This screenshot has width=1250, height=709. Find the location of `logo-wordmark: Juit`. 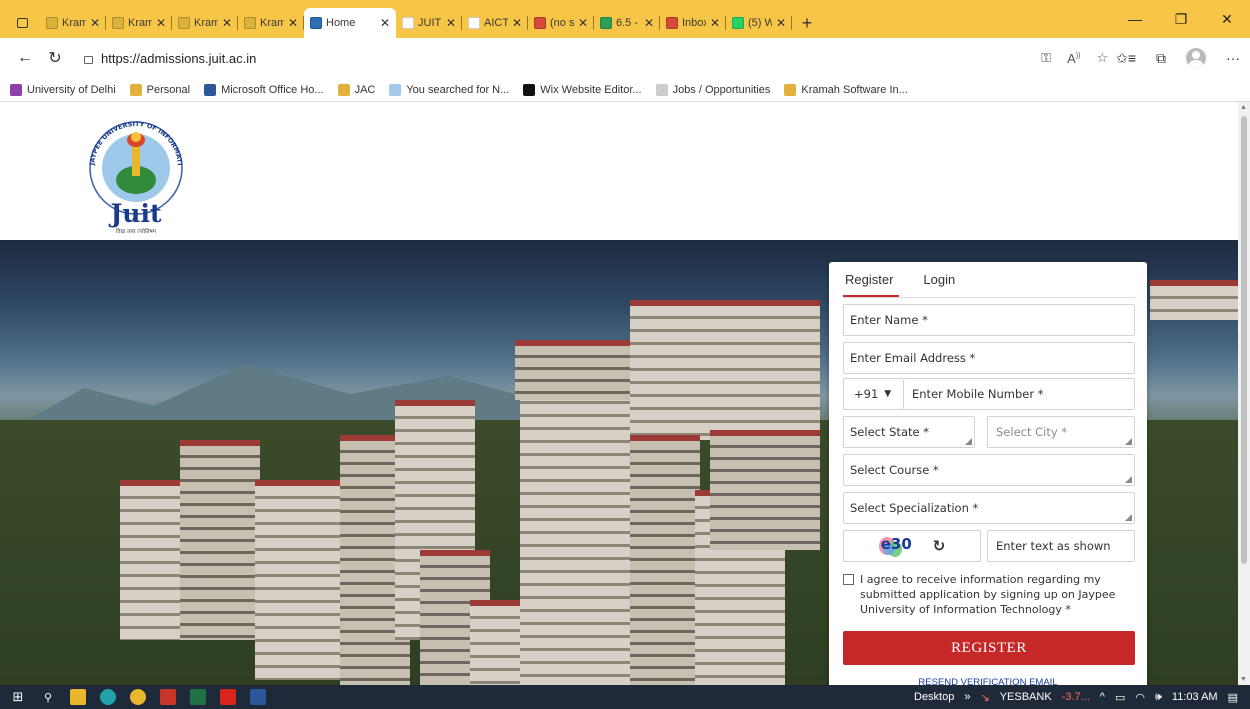

logo-wordmark: Juit is located at coordinates (135, 213).